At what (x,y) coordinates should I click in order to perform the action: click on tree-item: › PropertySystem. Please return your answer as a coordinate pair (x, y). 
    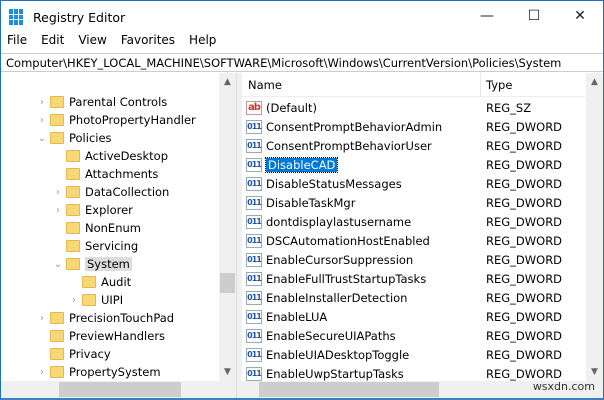
    Looking at the image, I should click on (99, 372).